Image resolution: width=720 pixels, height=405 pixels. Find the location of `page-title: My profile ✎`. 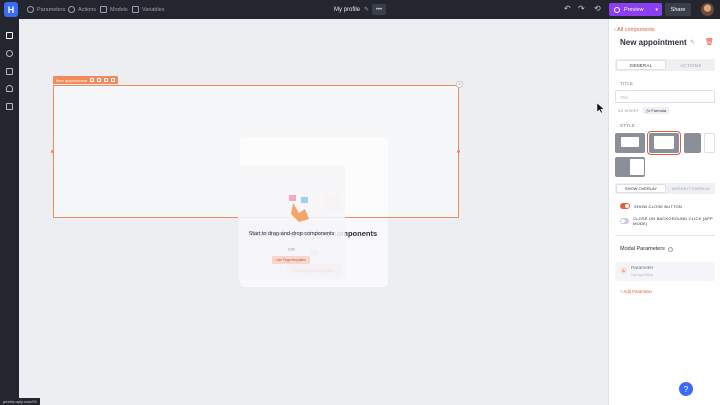

page-title: My profile ✎ is located at coordinates (351, 9).